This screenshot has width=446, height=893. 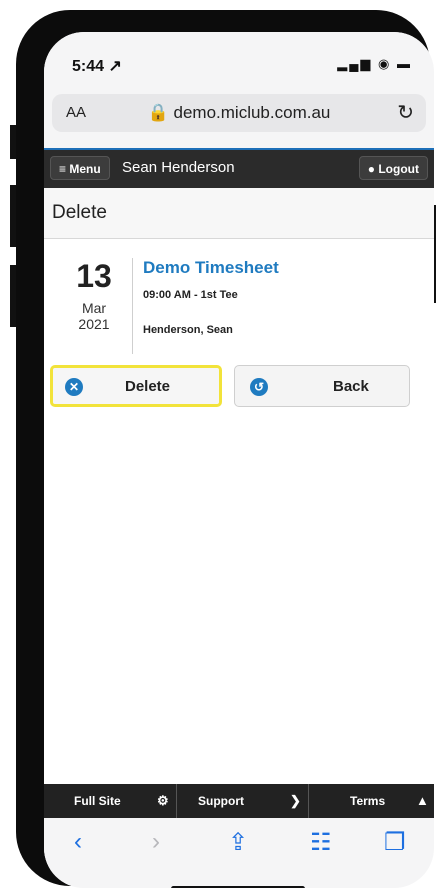 What do you see at coordinates (405, 112) in the screenshot?
I see `reload-icon: ↻` at bounding box center [405, 112].